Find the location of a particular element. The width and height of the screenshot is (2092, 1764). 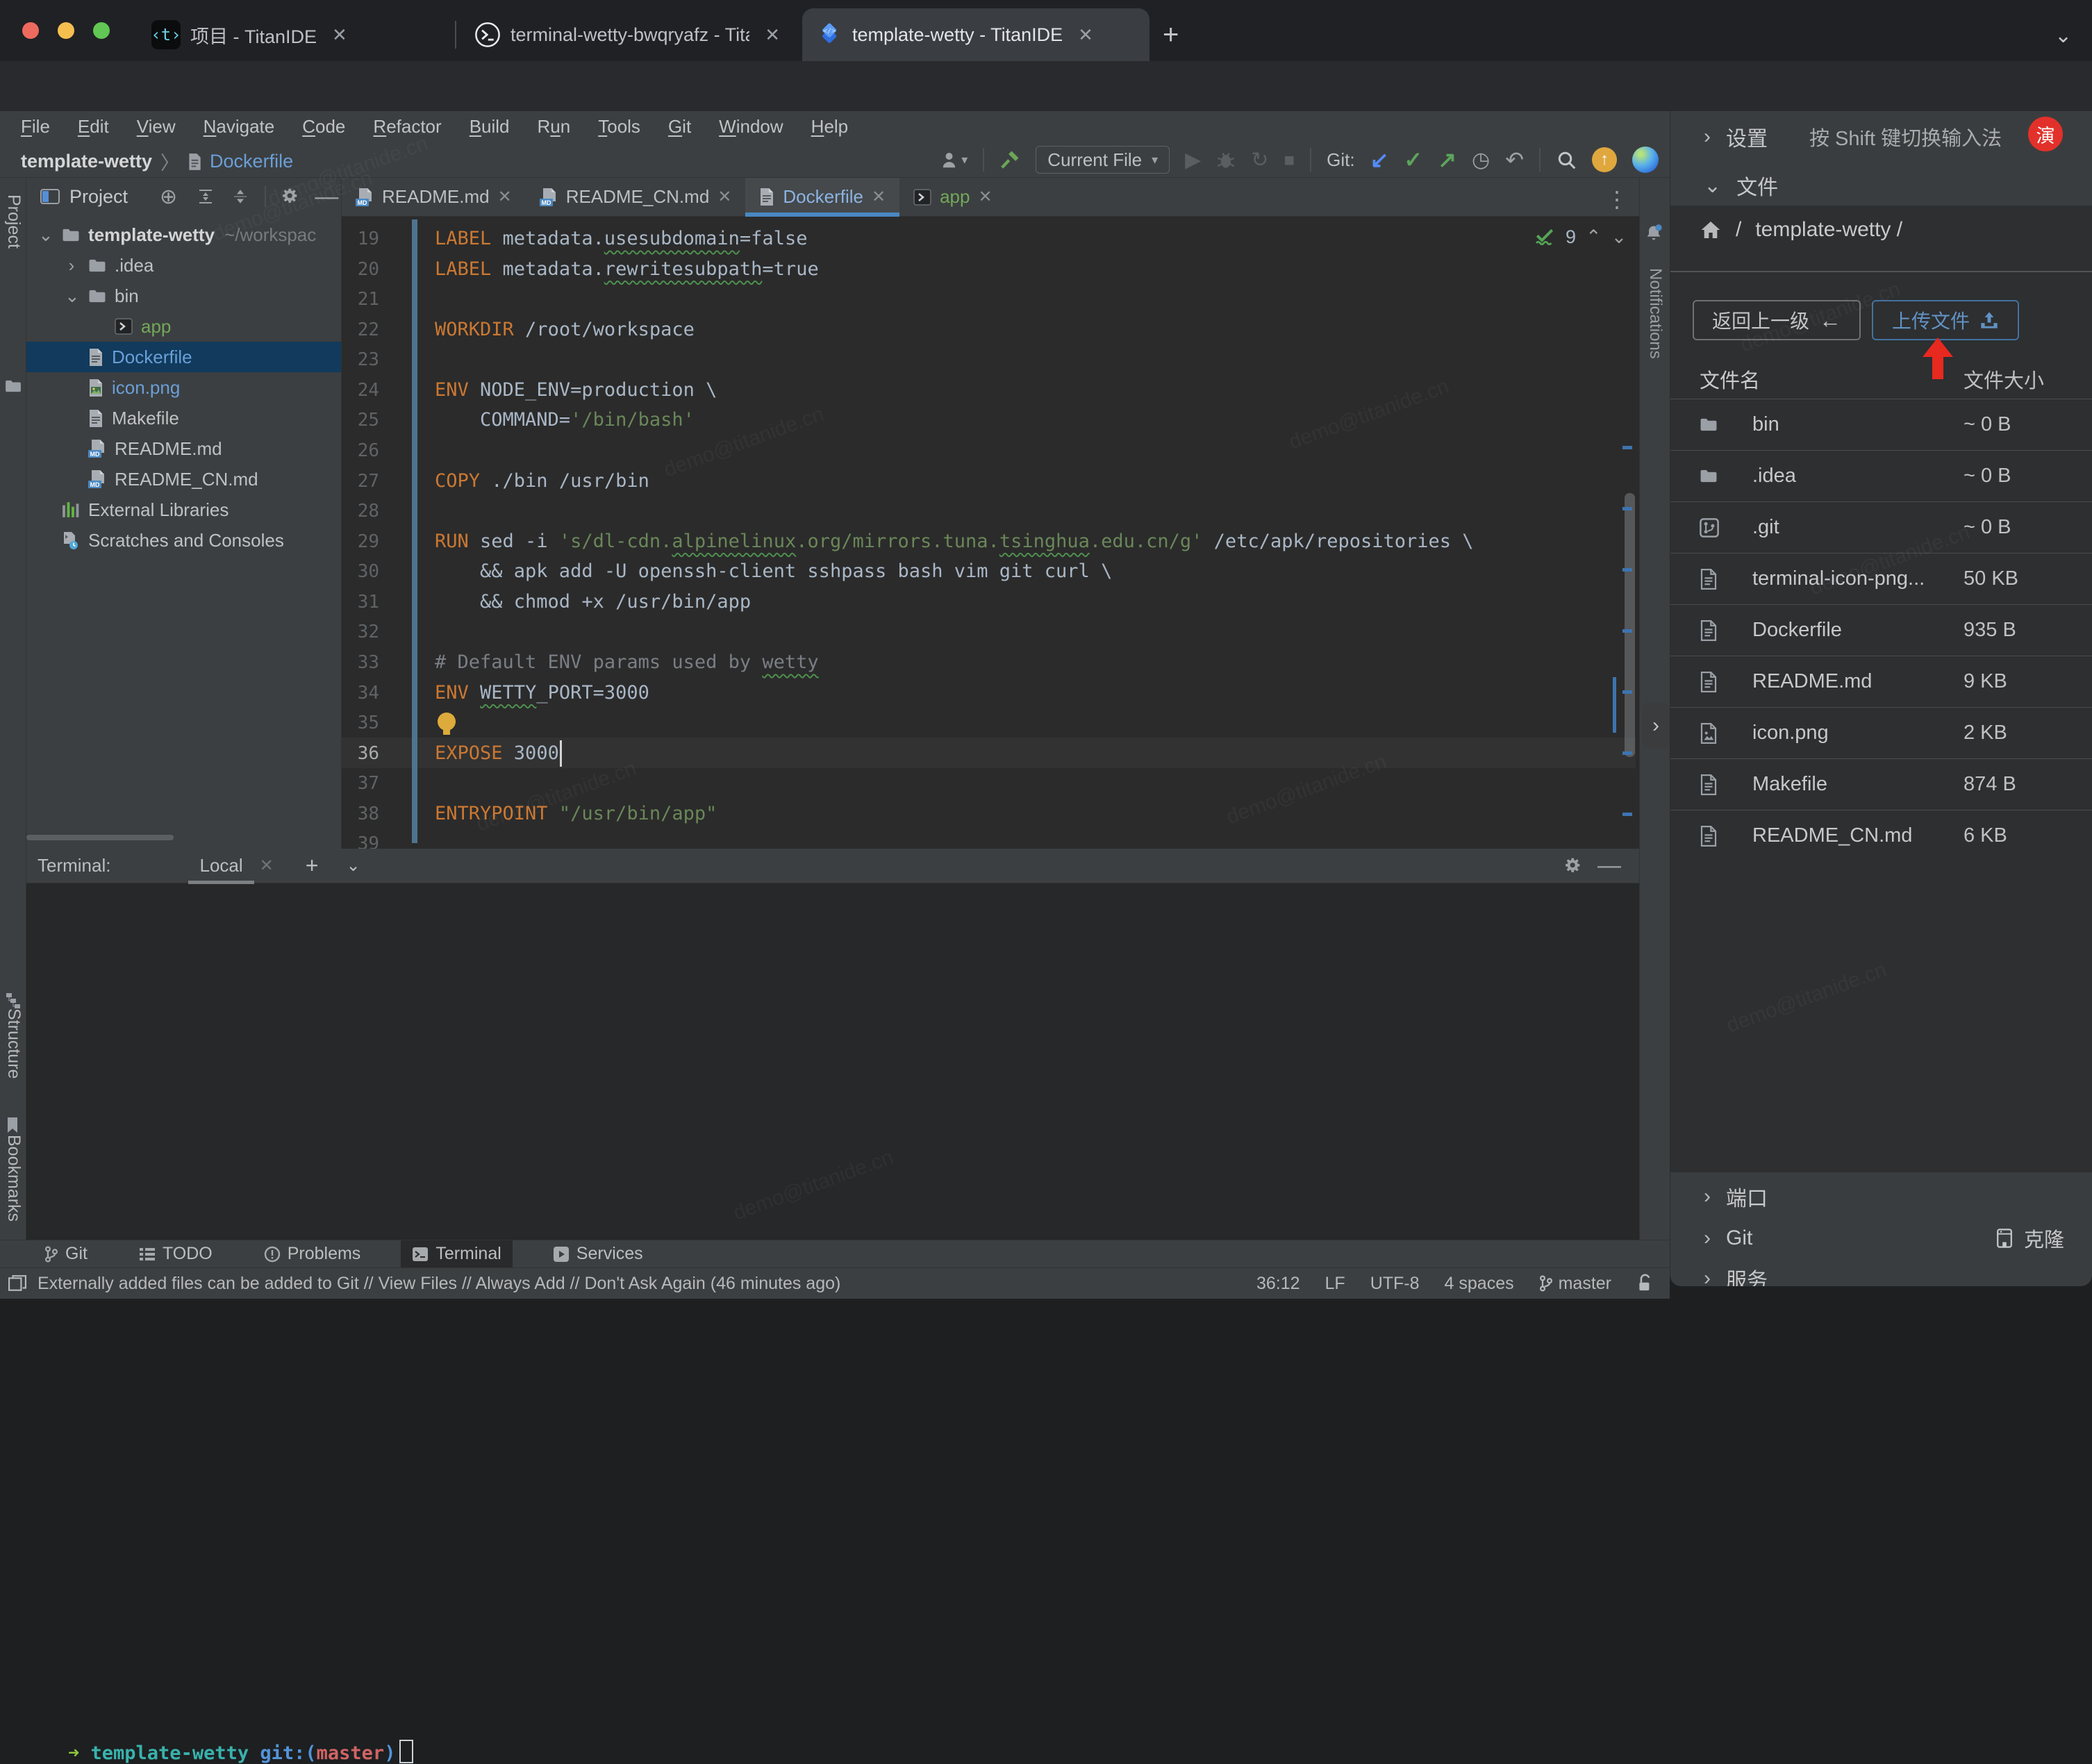

editor-tab-app: app ✕ is located at coordinates (953, 197).